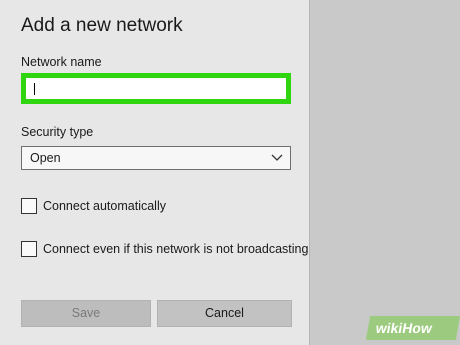 The height and width of the screenshot is (345, 460). Describe the element at coordinates (57, 132) in the screenshot. I see `security-type-label: Security type` at that location.